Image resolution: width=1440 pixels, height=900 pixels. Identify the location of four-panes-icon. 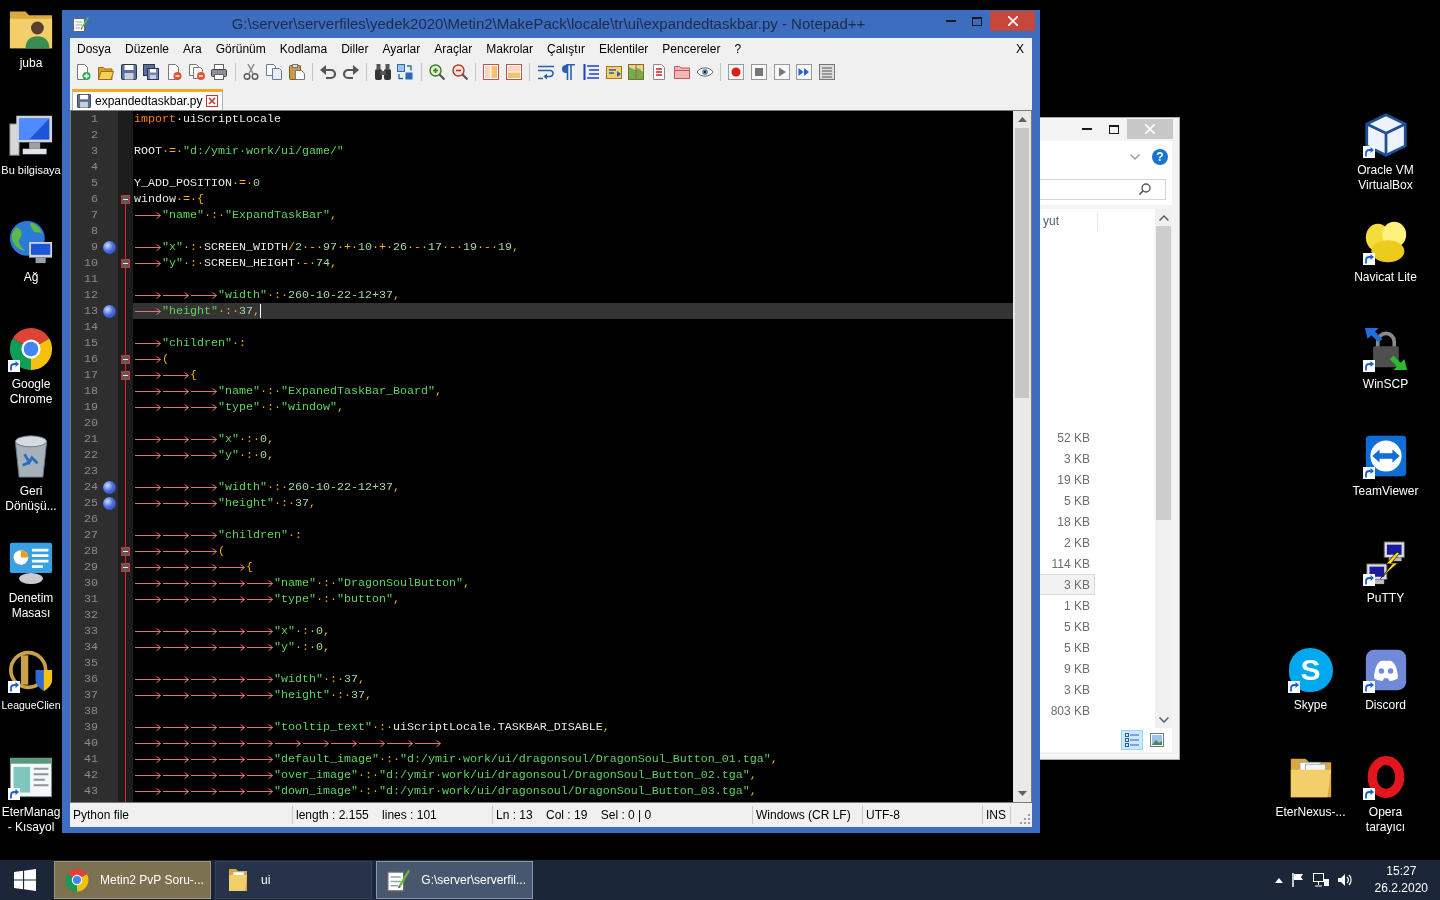
(25, 880).